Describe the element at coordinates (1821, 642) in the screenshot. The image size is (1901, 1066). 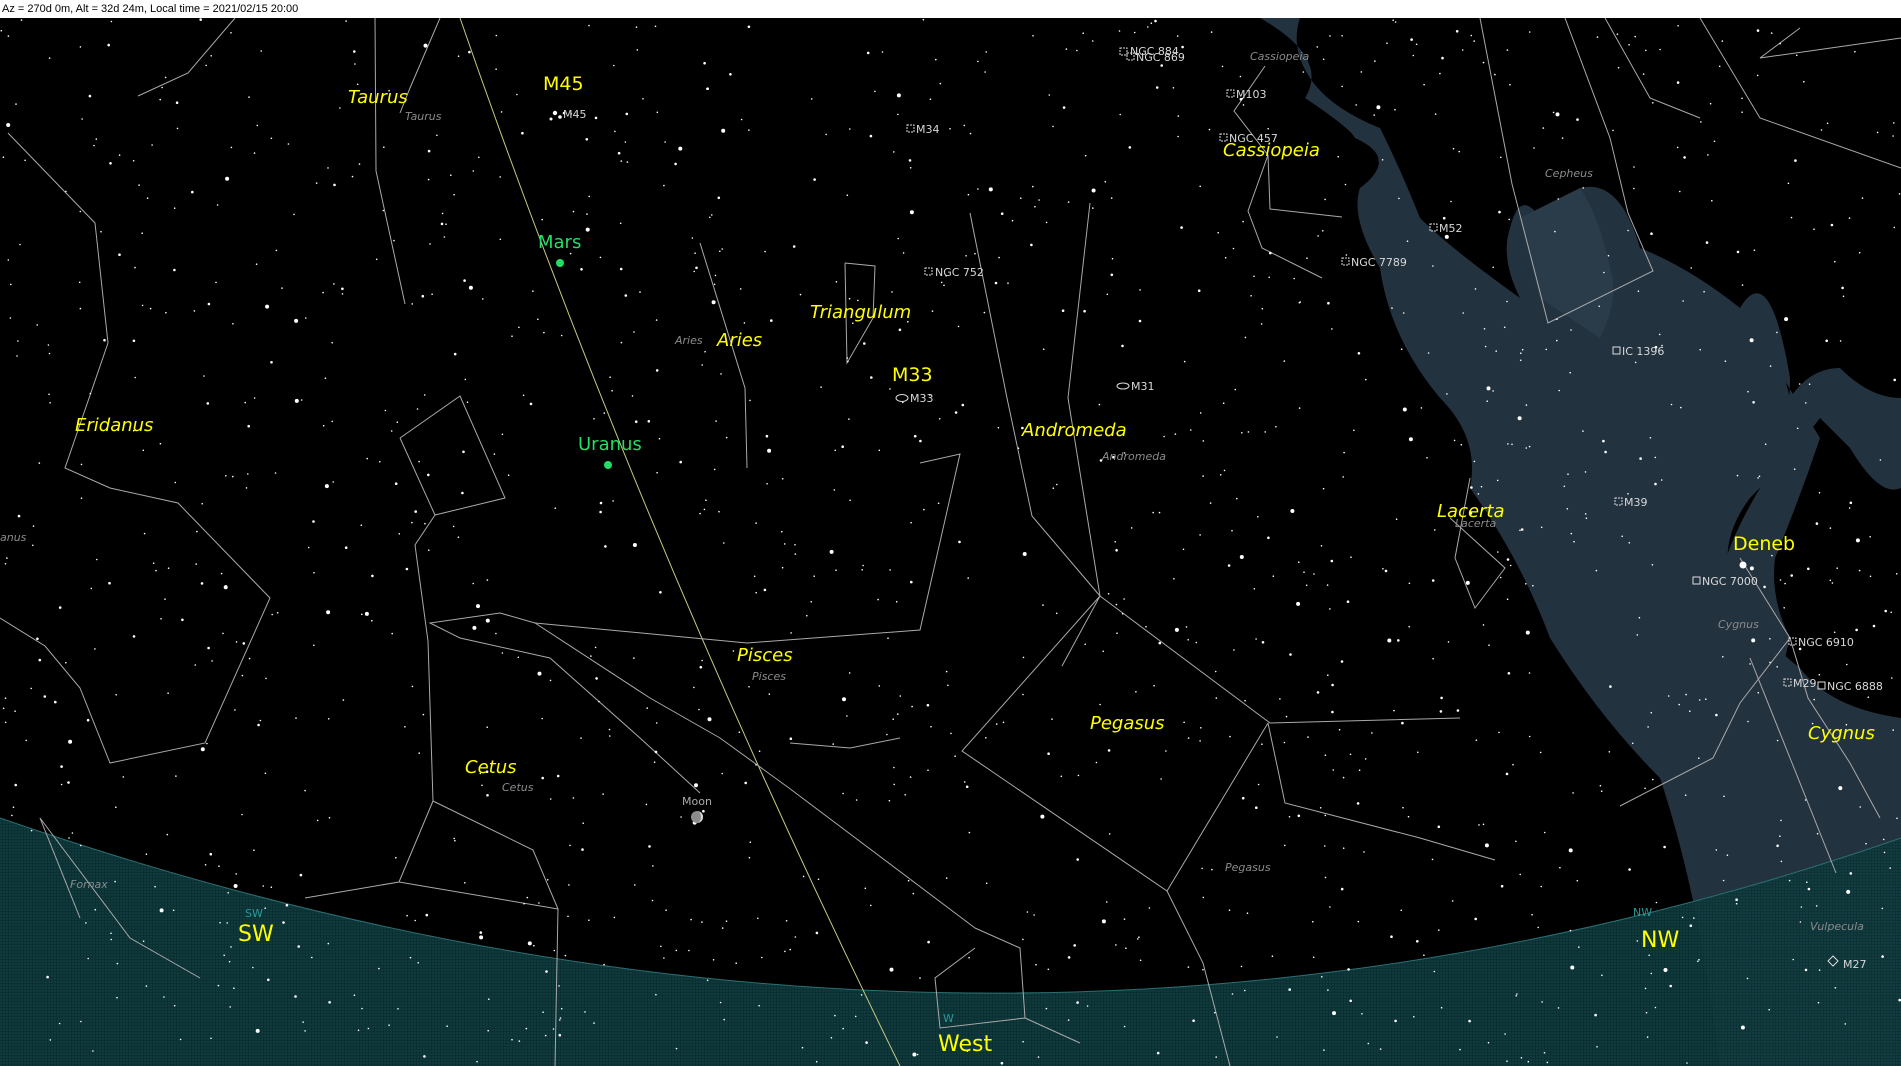
I see `dso-ngc6910: NGC 6910` at that location.